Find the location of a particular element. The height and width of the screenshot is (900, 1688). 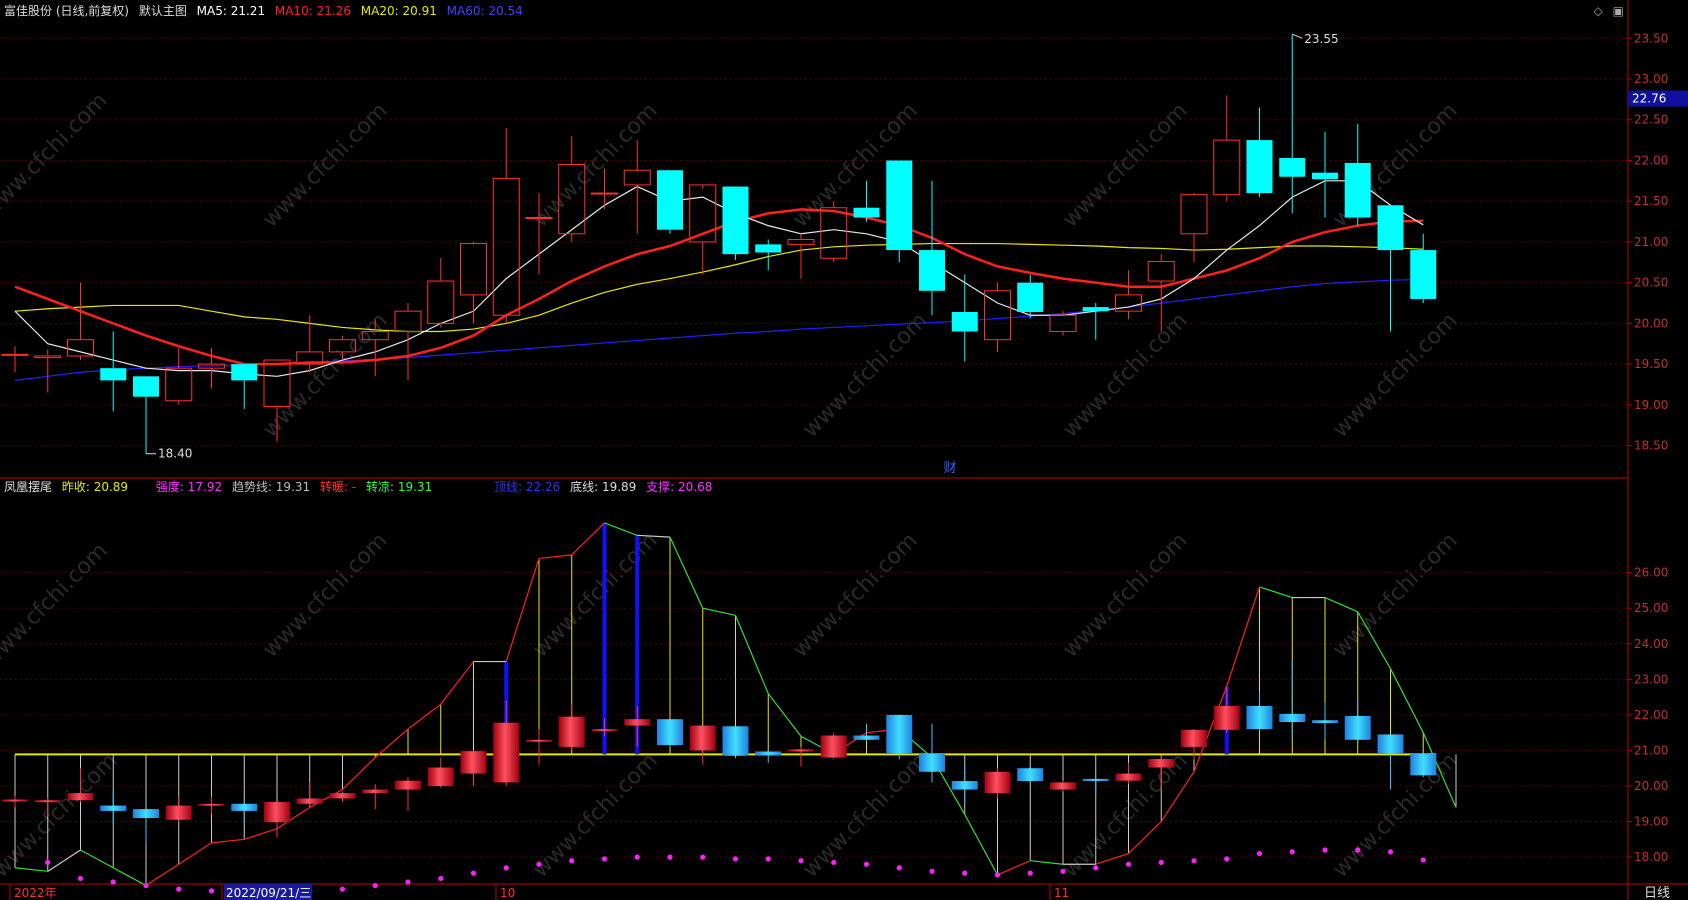

main-tick-label: 23.00 is located at coordinates (1651, 79).